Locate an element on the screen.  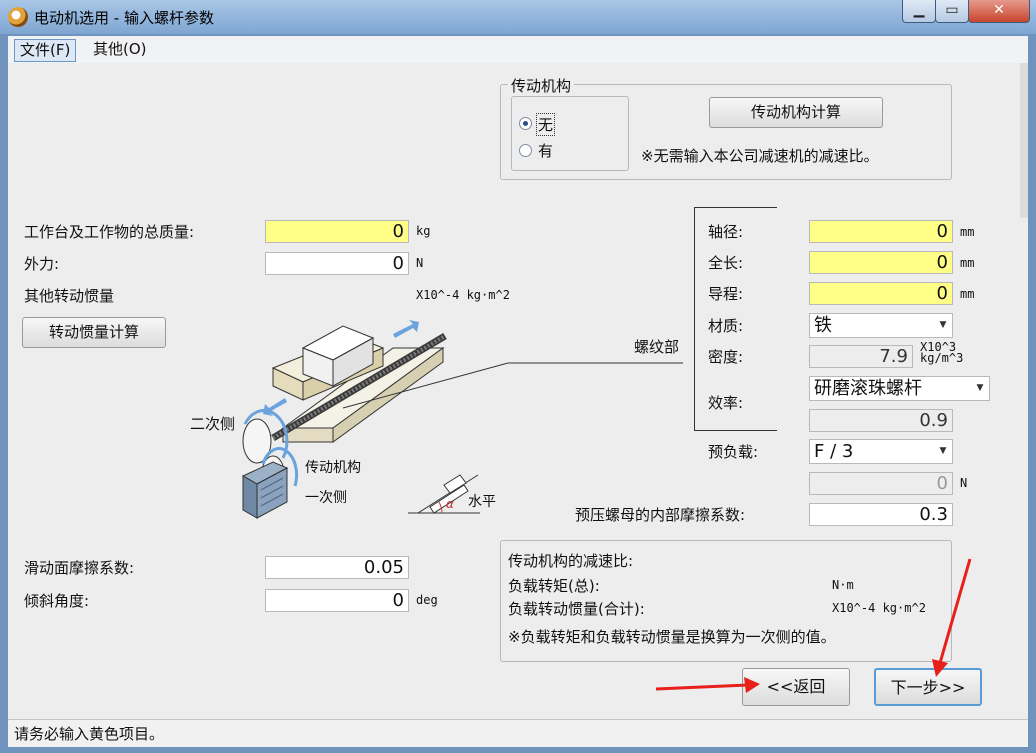
transmission-calc-button: 传动机构计算 is located at coordinates (796, 112).